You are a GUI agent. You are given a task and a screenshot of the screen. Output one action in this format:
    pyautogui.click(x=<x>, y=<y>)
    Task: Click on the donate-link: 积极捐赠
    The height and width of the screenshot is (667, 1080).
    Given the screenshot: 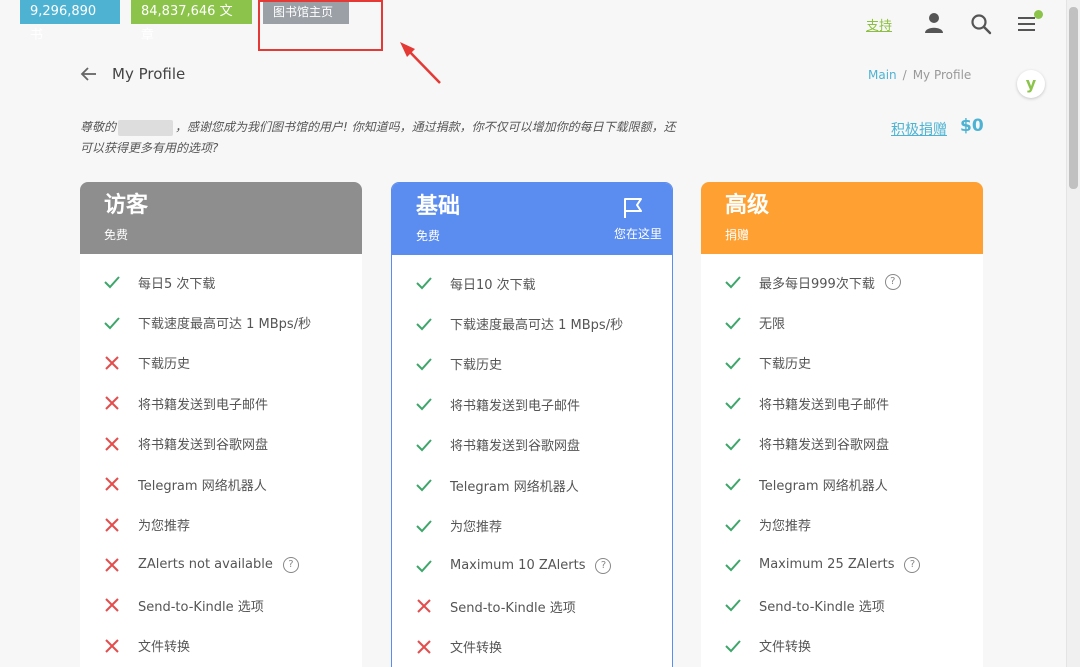 What is the action you would take?
    pyautogui.click(x=919, y=129)
    